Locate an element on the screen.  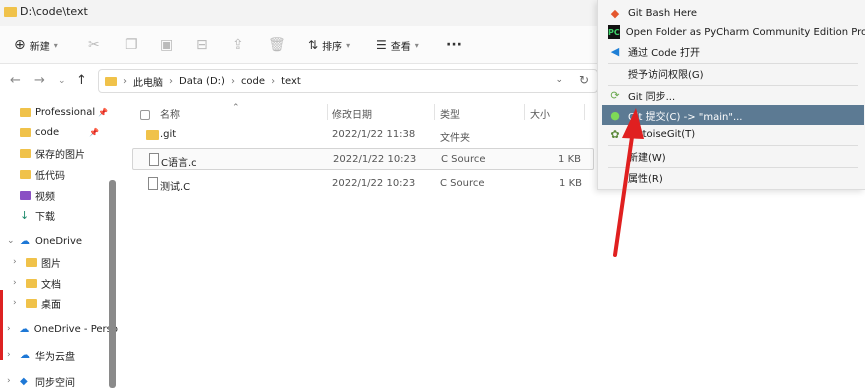
view-icon: ☰ is located at coordinates (381, 45).